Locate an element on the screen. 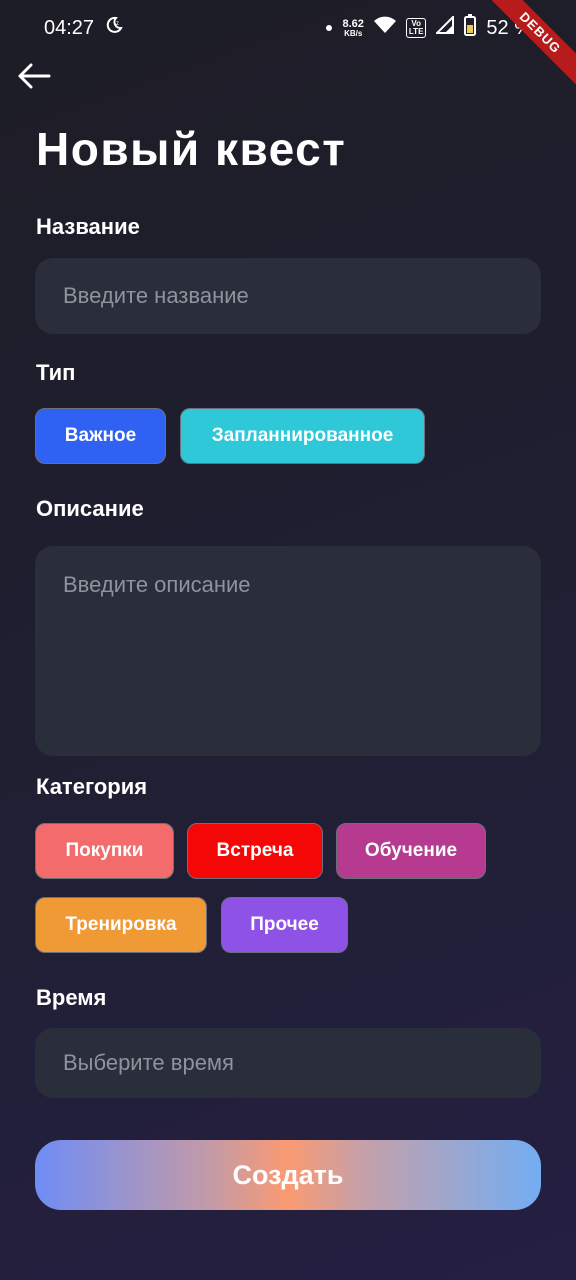 This screenshot has height=1280, width=576. category-chip-label: Встреча is located at coordinates (255, 850).